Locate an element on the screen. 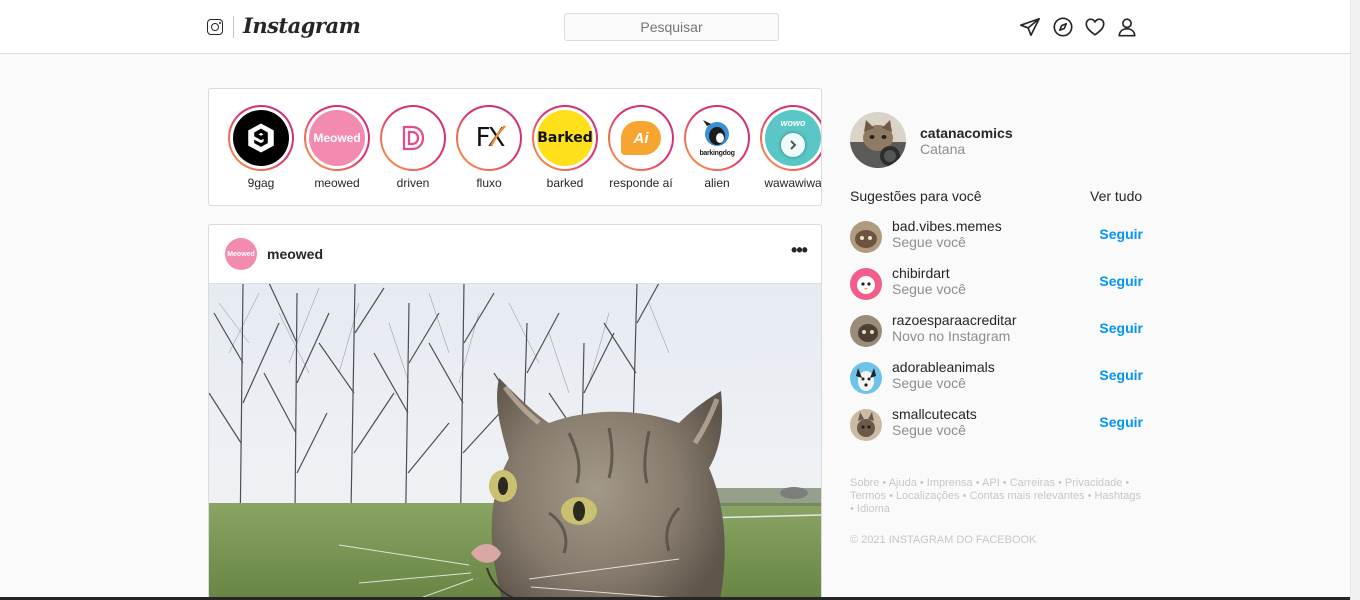  story-avatar-driven is located at coordinates (413, 138).